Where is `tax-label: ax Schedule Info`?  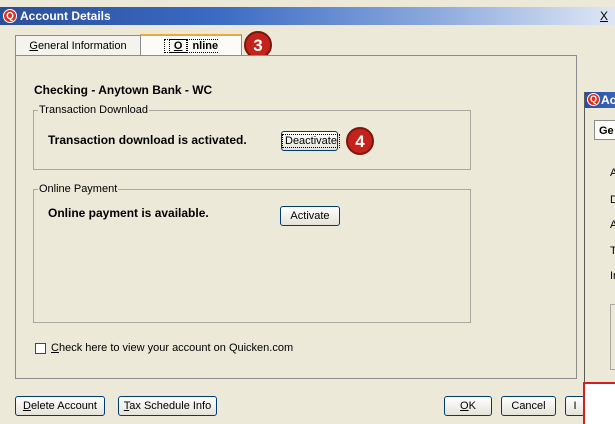
tax-label: ax Schedule Info is located at coordinates (170, 406).